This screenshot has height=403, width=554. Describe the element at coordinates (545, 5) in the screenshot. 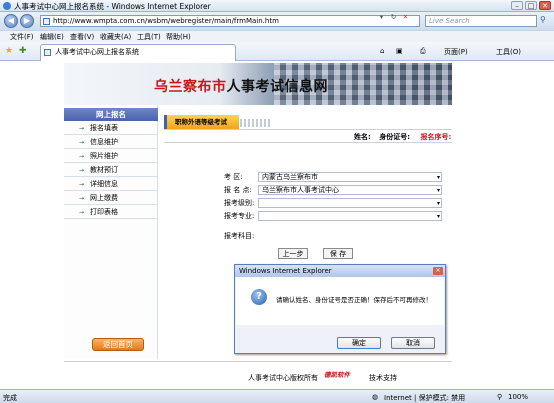

I see `close-button: ✕` at that location.